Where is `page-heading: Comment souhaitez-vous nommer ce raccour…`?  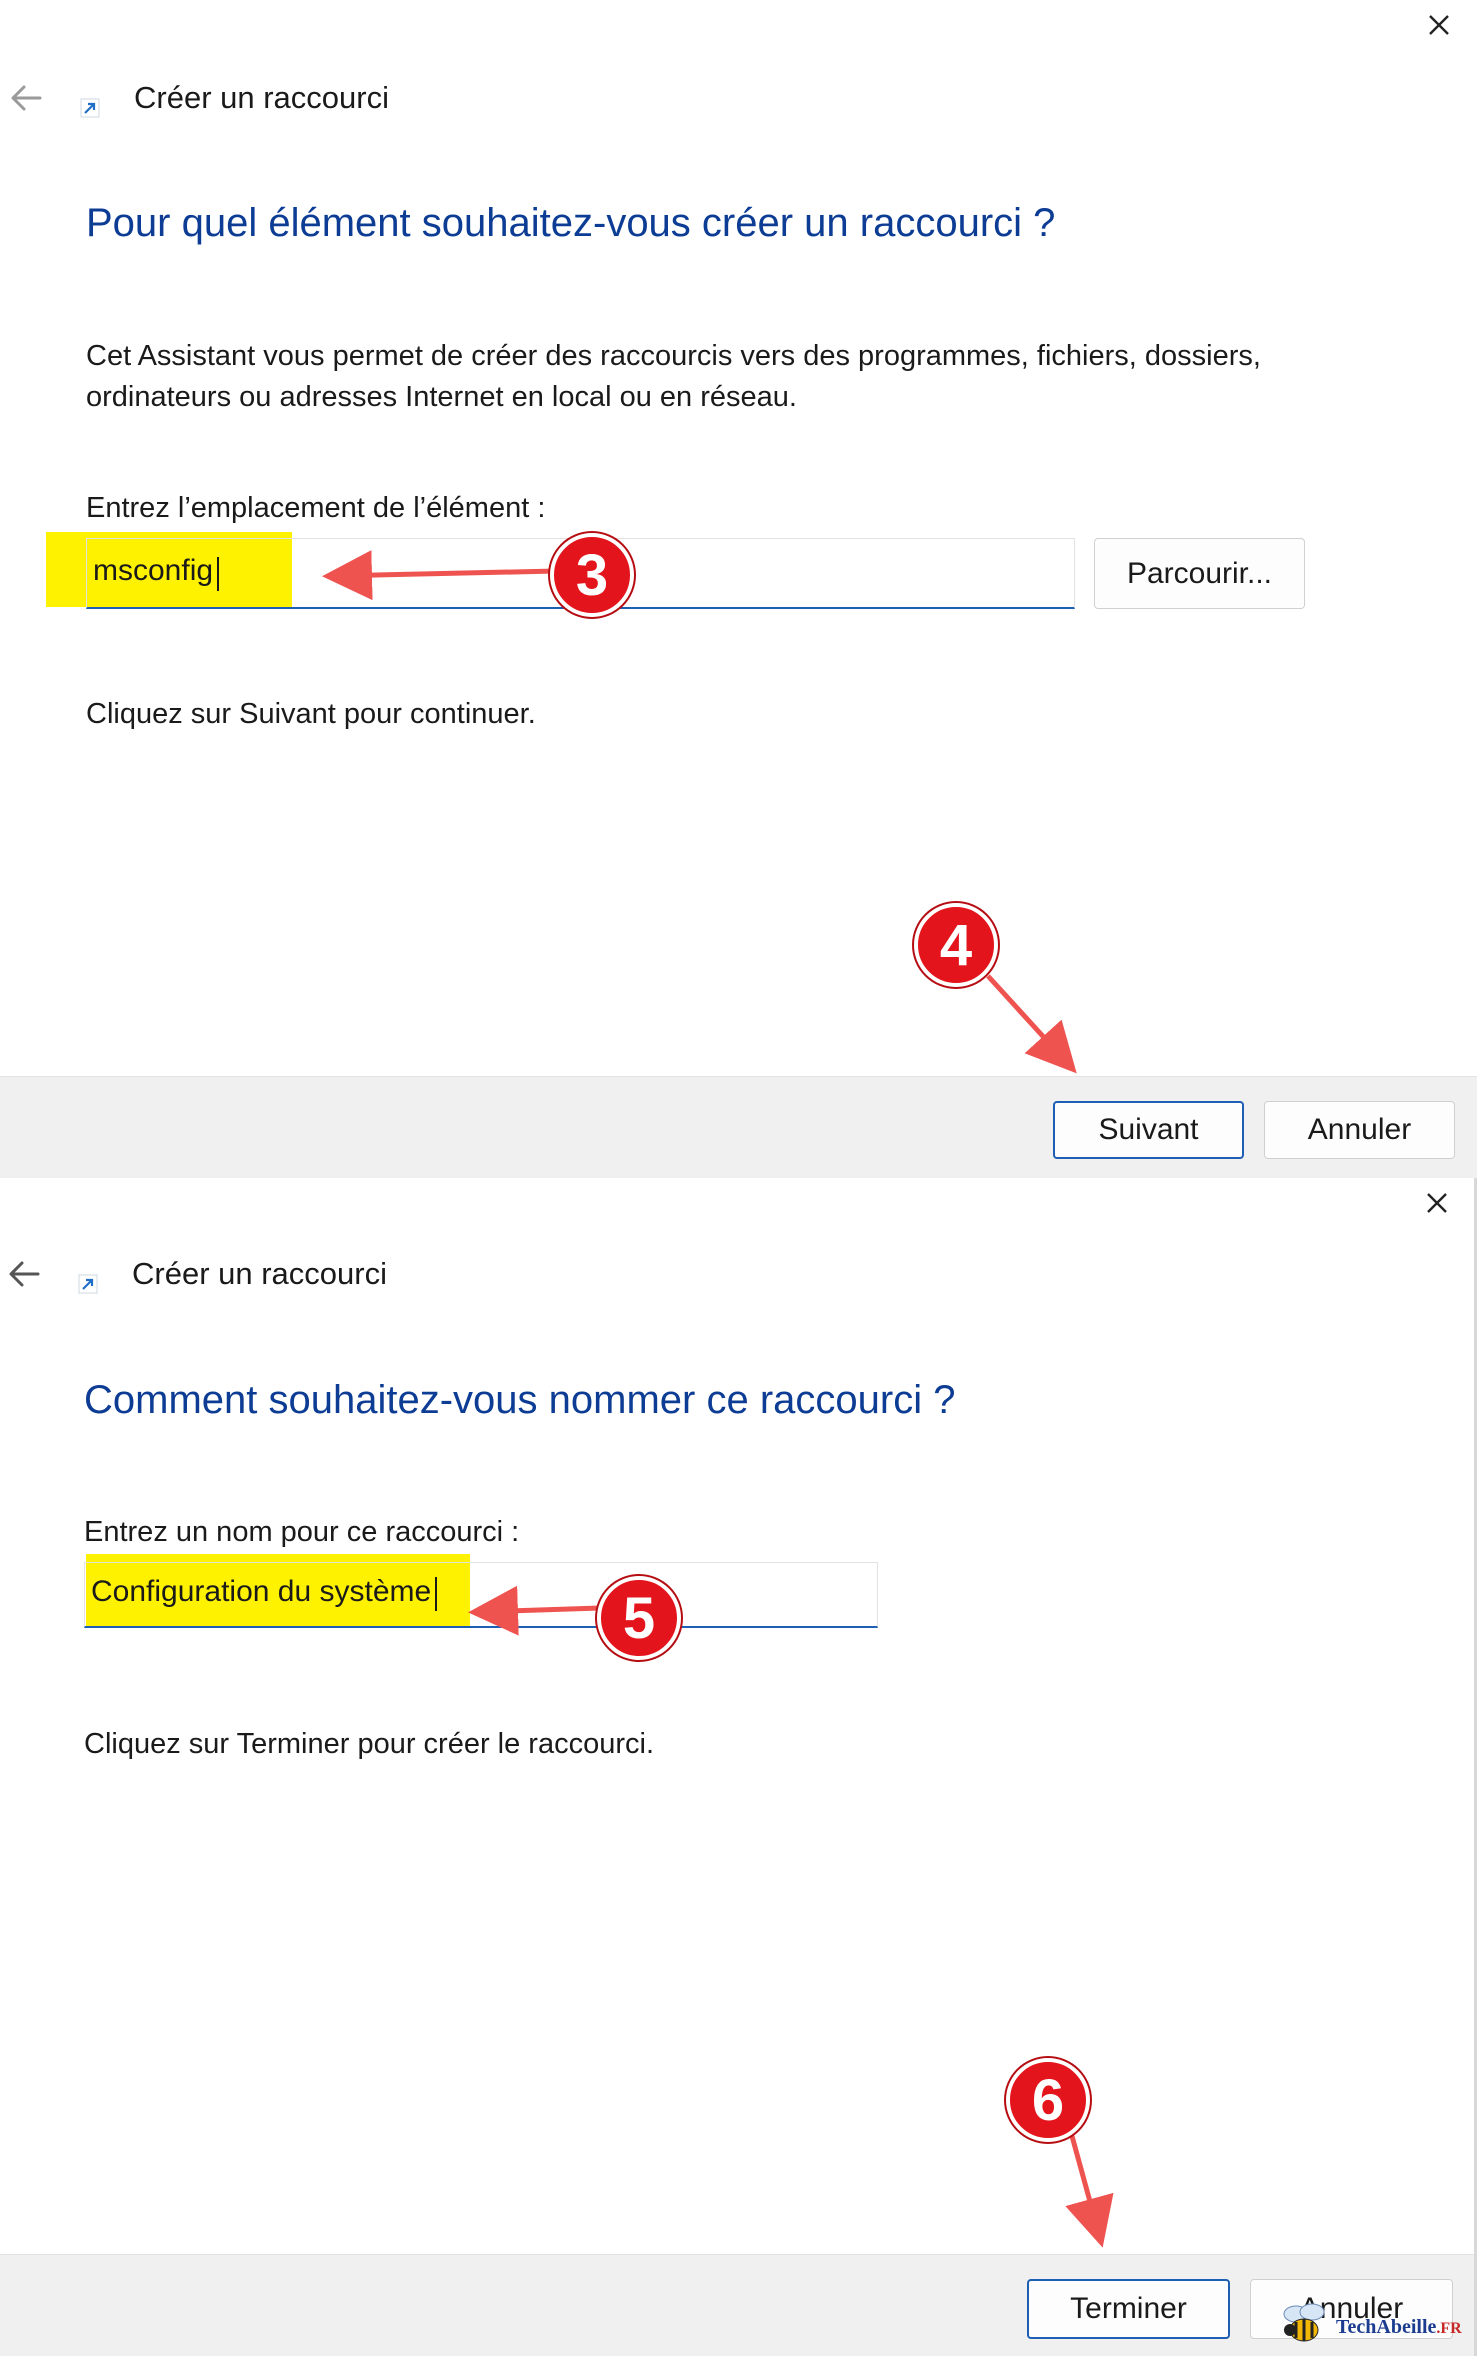 page-heading: Comment souhaitez-vous nommer ce raccour… is located at coordinates (520, 1400).